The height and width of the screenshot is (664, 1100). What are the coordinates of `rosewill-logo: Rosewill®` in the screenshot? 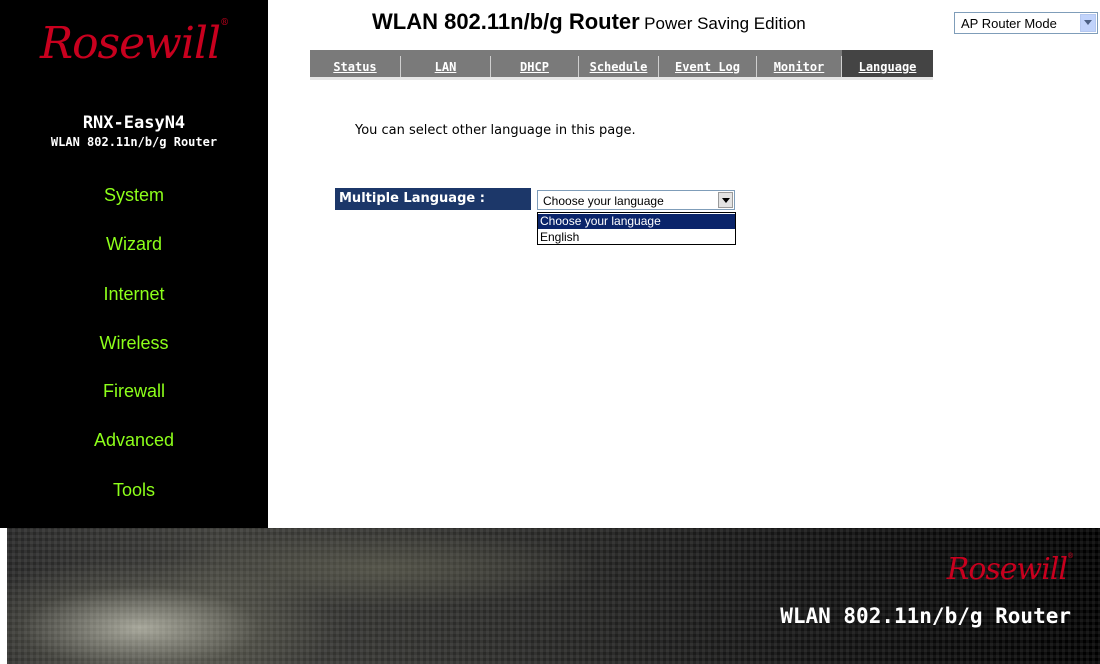 It's located at (134, 43).